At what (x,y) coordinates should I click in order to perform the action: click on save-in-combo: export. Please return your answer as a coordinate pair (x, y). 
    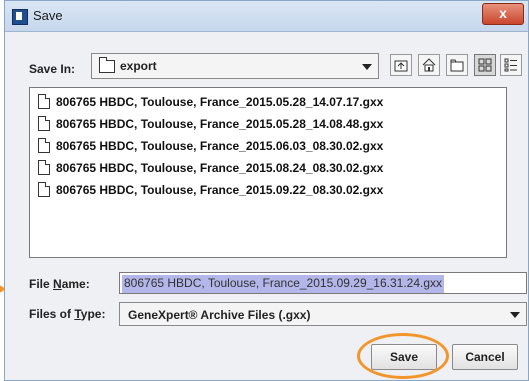
    Looking at the image, I should click on (235, 66).